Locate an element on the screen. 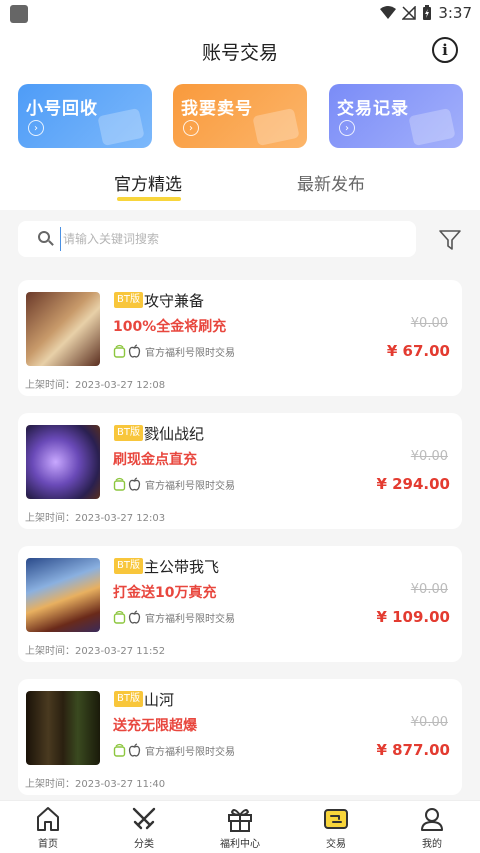 The width and height of the screenshot is (480, 853). price: ¥ 294.00 is located at coordinates (413, 484).